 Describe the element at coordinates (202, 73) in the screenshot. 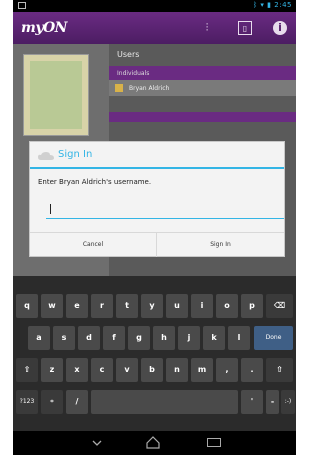

I see `individuals-header: Individuals` at that location.